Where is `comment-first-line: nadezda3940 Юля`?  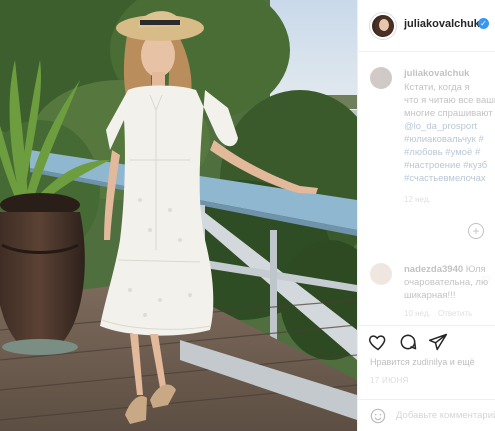
comment-first-line: nadezda3940 Юля is located at coordinates (445, 269).